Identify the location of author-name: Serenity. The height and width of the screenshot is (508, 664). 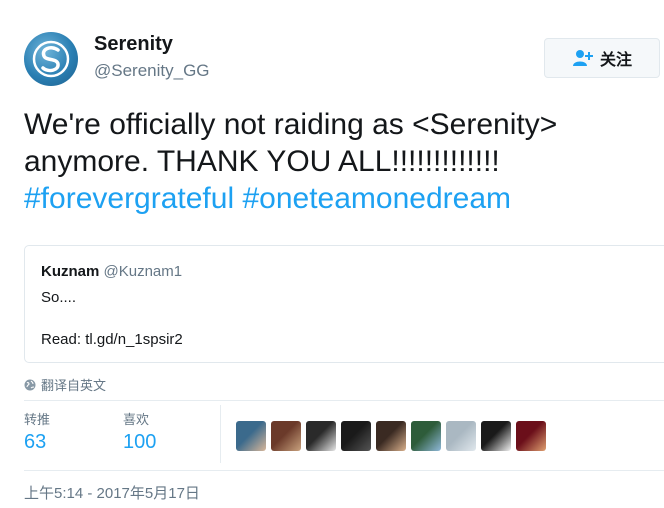
(133, 44).